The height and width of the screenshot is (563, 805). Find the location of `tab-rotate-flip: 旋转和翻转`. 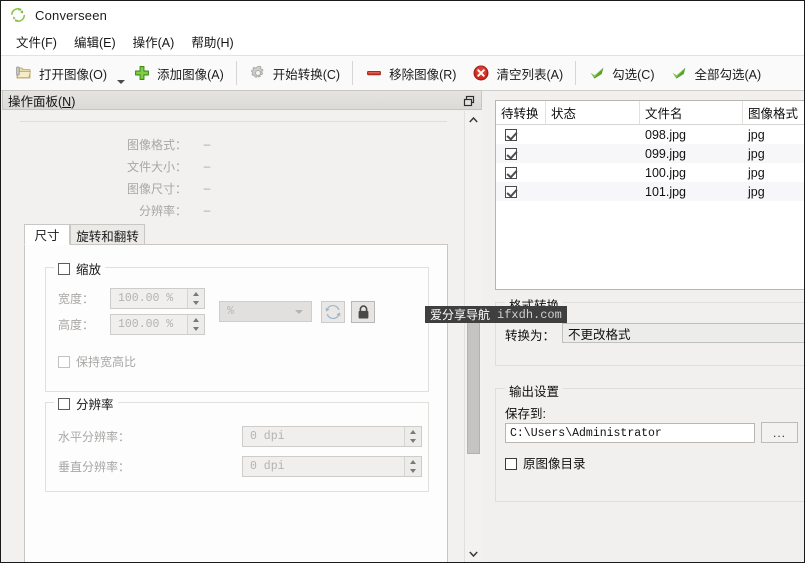

tab-rotate-flip: 旋转和翻转 is located at coordinates (107, 234).